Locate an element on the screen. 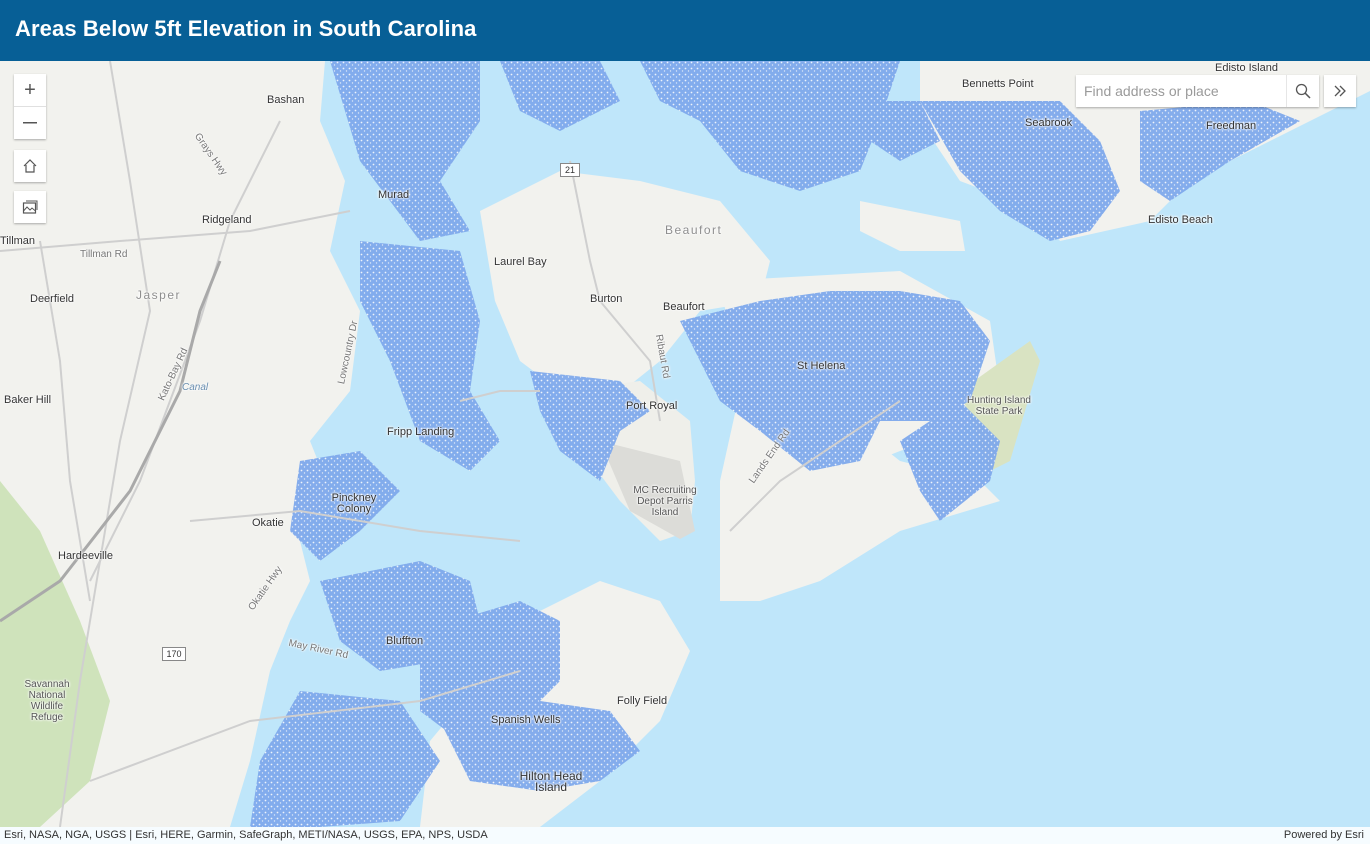 This screenshot has width=1370, height=844. zoom-control: + is located at coordinates (30, 106).